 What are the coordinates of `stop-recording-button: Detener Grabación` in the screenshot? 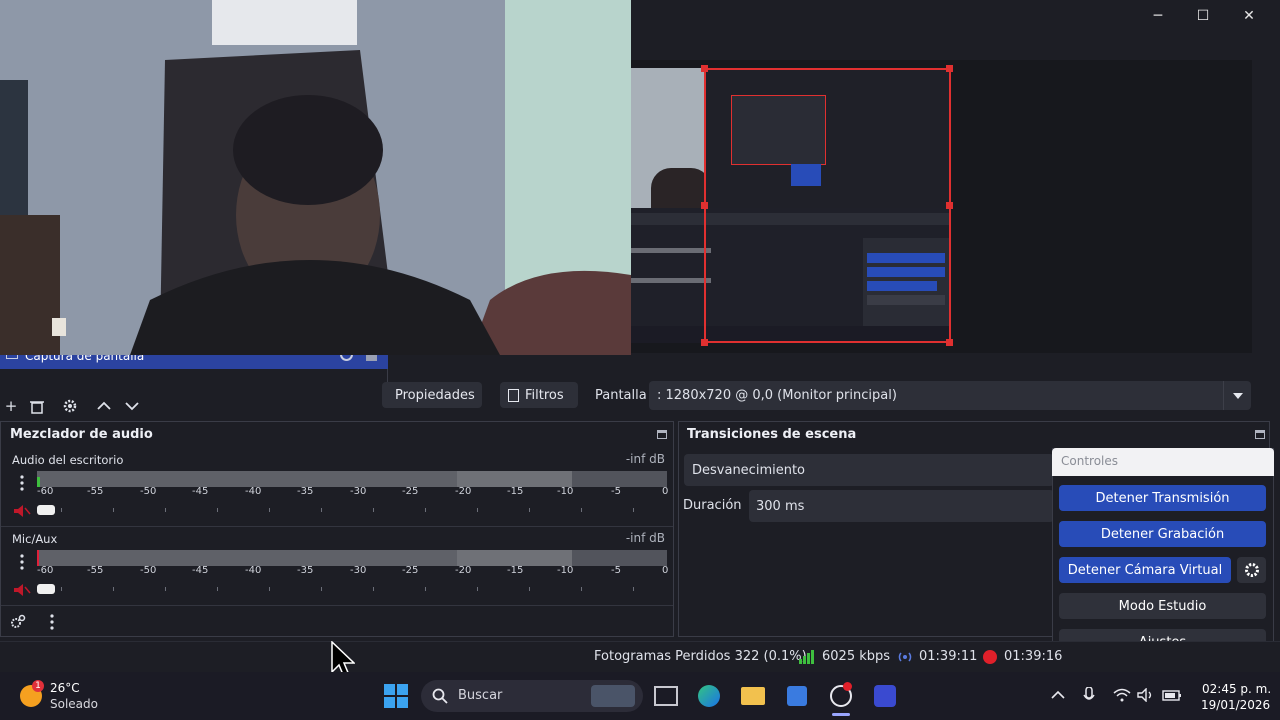 It's located at (1162, 534).